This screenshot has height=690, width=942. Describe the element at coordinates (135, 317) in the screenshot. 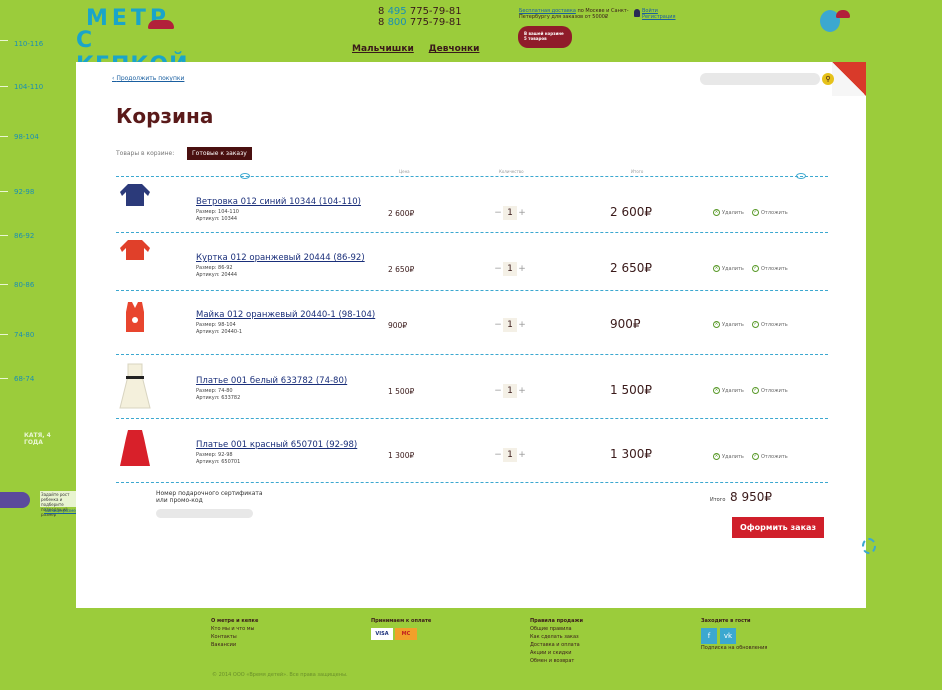

I see `tank-top-icon` at that location.